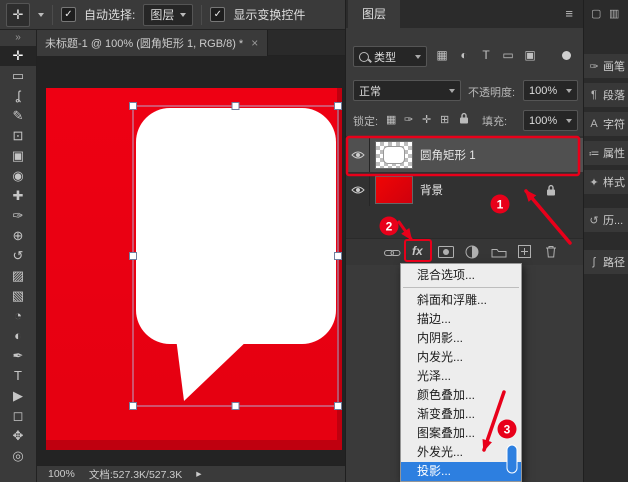 This screenshot has width=628, height=482. What do you see at coordinates (18, 316) in the screenshot?
I see `blur-tool: ◔` at bounding box center [18, 316].